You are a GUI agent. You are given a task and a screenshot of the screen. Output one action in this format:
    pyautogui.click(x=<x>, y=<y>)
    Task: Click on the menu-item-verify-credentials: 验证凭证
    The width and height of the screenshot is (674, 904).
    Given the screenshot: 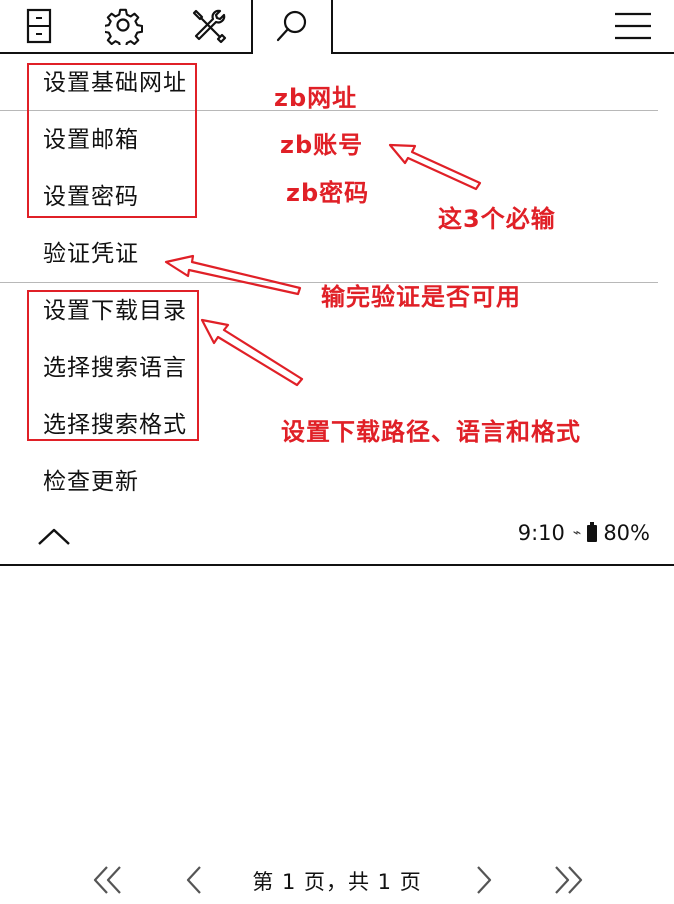 What is the action you would take?
    pyautogui.click(x=91, y=254)
    